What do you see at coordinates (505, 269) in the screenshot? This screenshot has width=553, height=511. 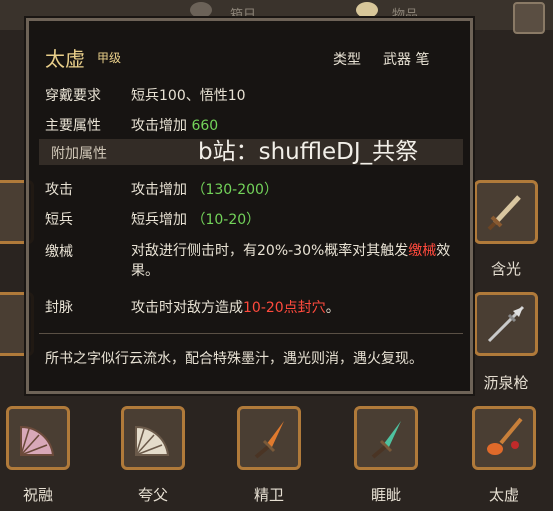 I see `label-hanguang: 含光` at bounding box center [505, 269].